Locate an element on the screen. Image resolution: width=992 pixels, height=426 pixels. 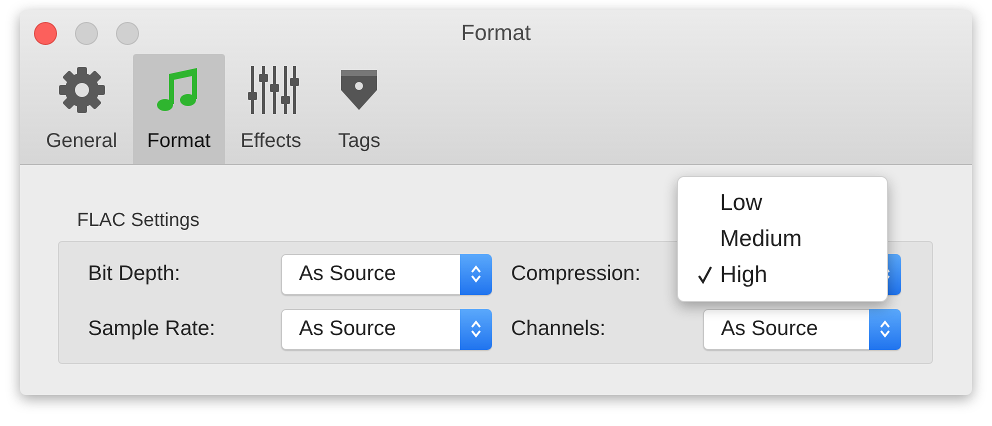
toolbar-tab: General is located at coordinates (82, 109).